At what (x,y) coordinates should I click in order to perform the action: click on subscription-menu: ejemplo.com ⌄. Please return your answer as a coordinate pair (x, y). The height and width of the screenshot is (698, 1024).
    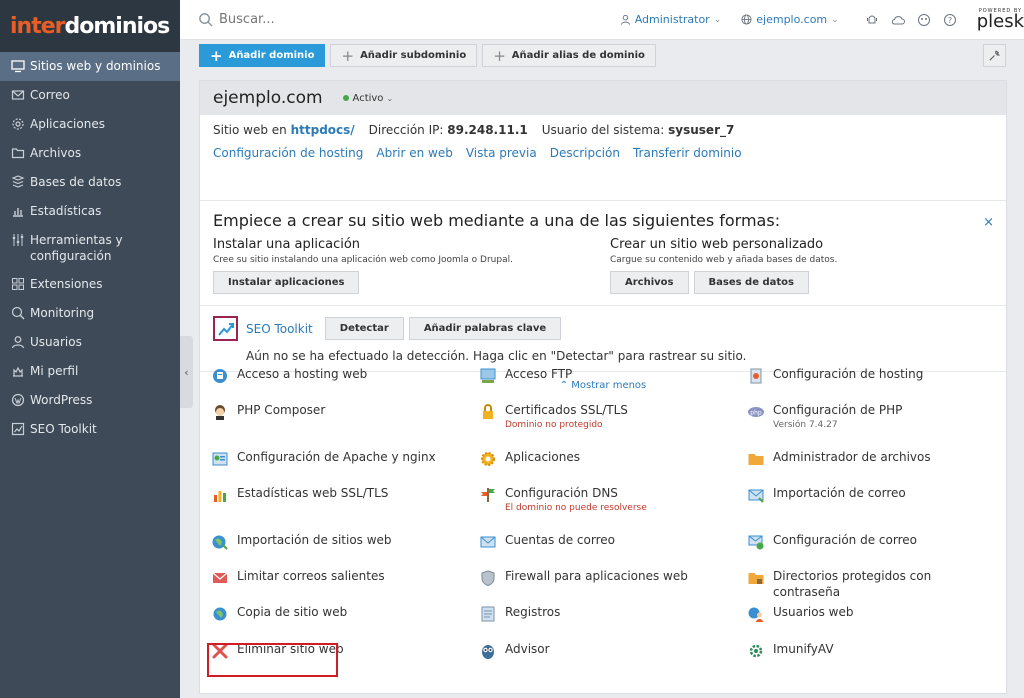
    Looking at the image, I should click on (790, 19).